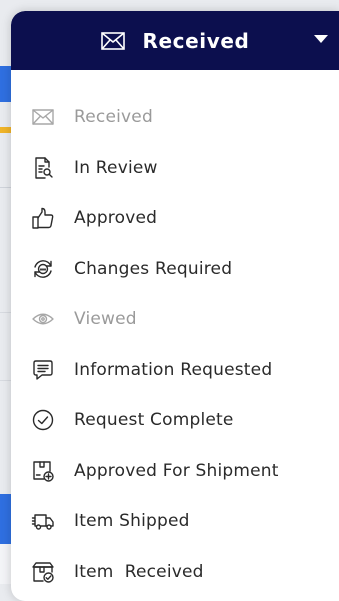  I want to click on status-option-label: Item Shipped, so click(132, 521).